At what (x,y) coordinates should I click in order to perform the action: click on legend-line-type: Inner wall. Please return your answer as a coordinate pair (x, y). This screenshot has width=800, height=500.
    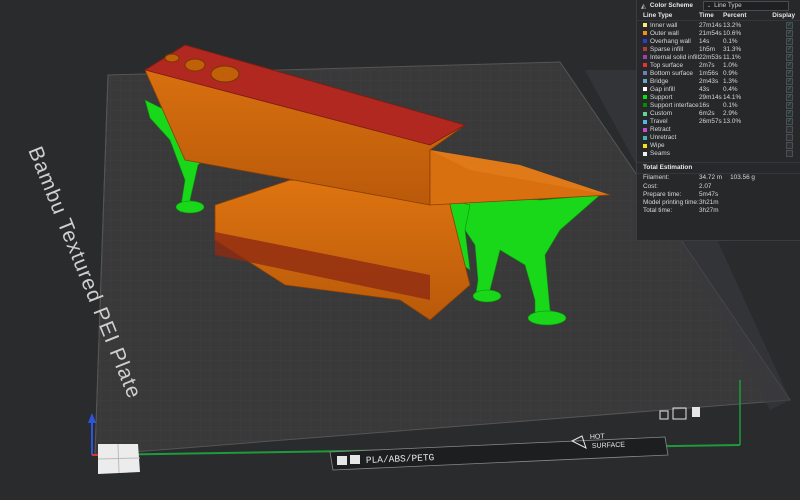
    Looking at the image, I should click on (671, 25).